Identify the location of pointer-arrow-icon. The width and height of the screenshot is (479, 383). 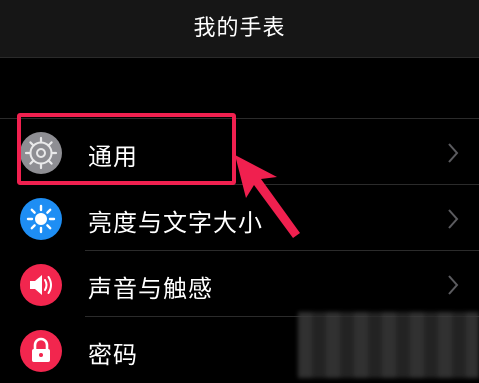
(267, 196).